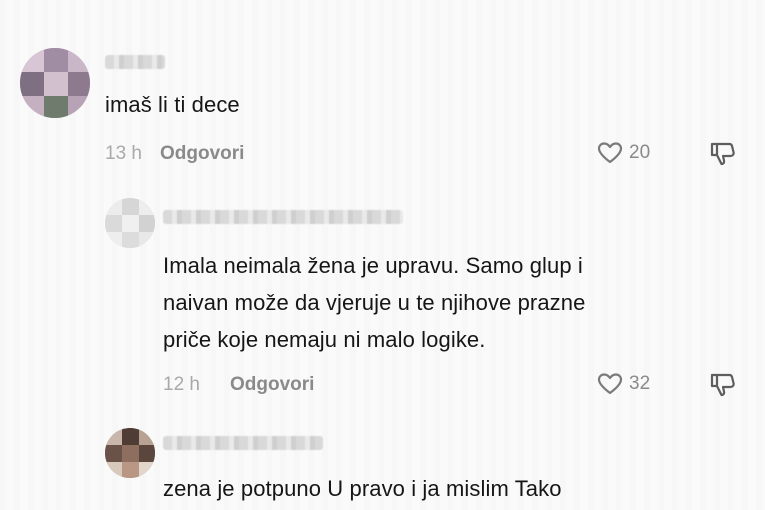 This screenshot has height=510, width=765. I want to click on comment-meta: 13 h Odgovori, so click(174, 154).